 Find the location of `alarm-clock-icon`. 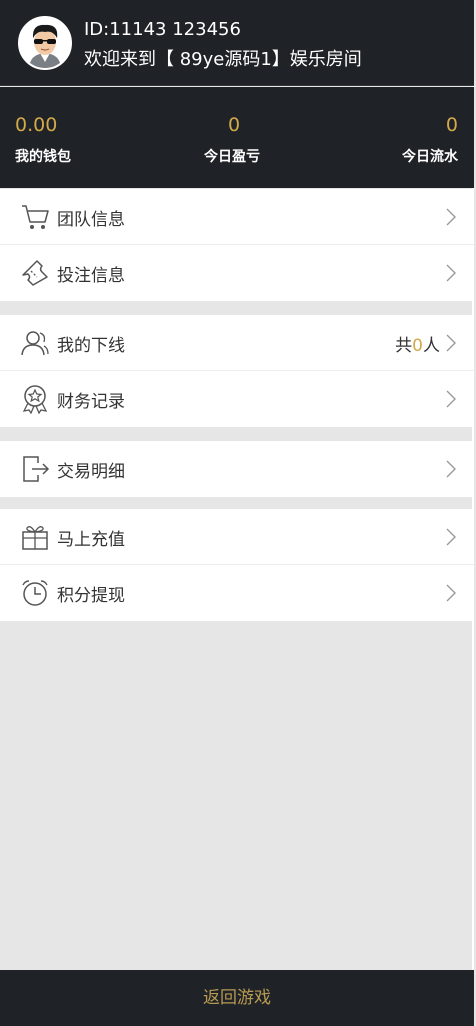

alarm-clock-icon is located at coordinates (35, 593).